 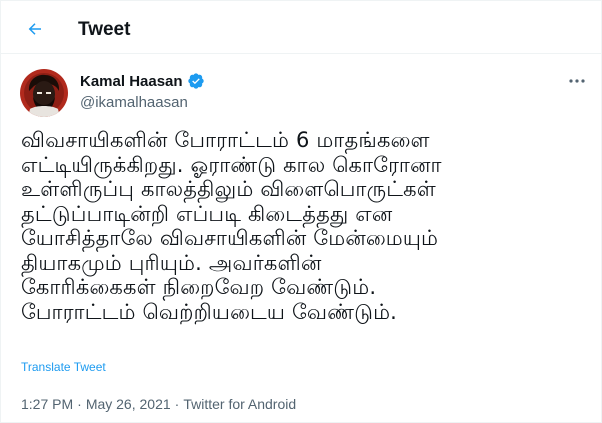 What do you see at coordinates (231, 164) in the screenshot?
I see `tweet-text-line: எட்டியிருக்கிறது. ஓராண்டு கால கொரோனா` at bounding box center [231, 164].